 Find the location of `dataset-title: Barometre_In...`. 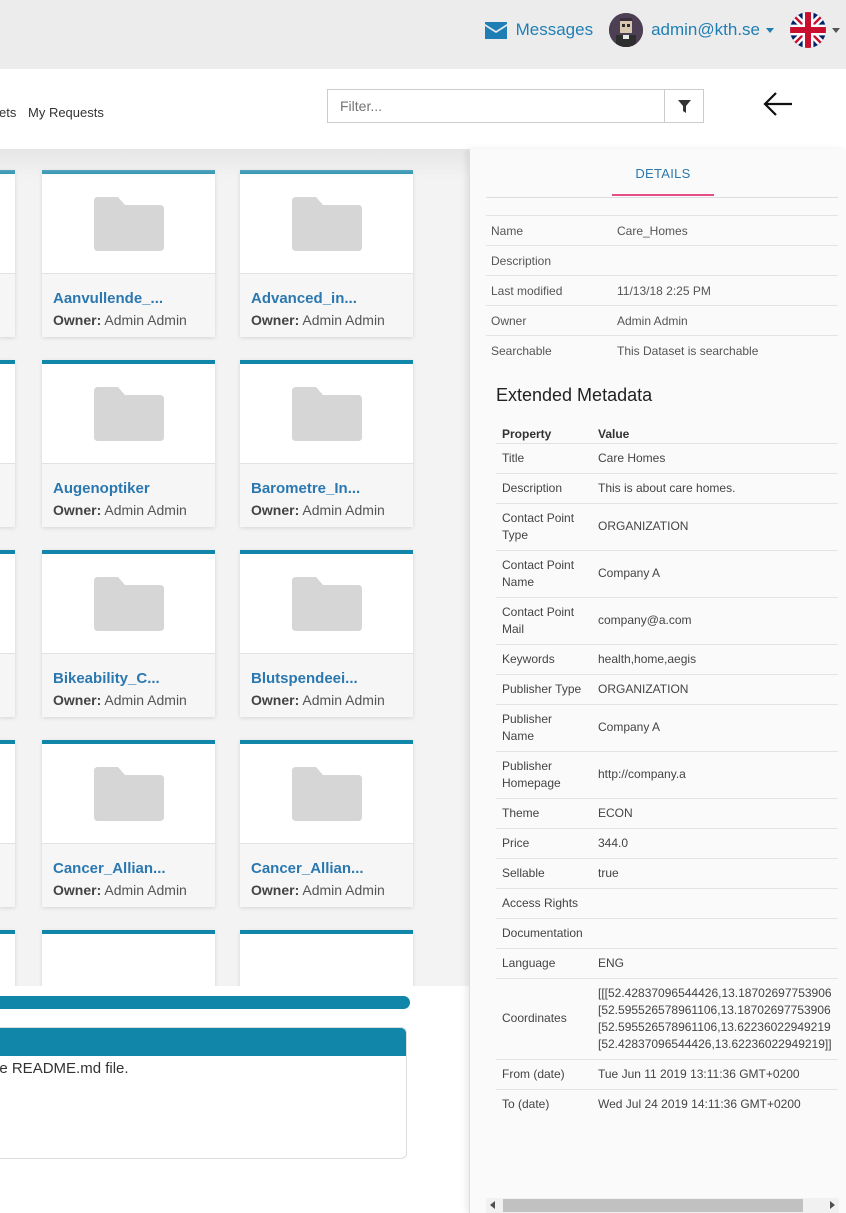

dataset-title: Barometre_In... is located at coordinates (305, 488).